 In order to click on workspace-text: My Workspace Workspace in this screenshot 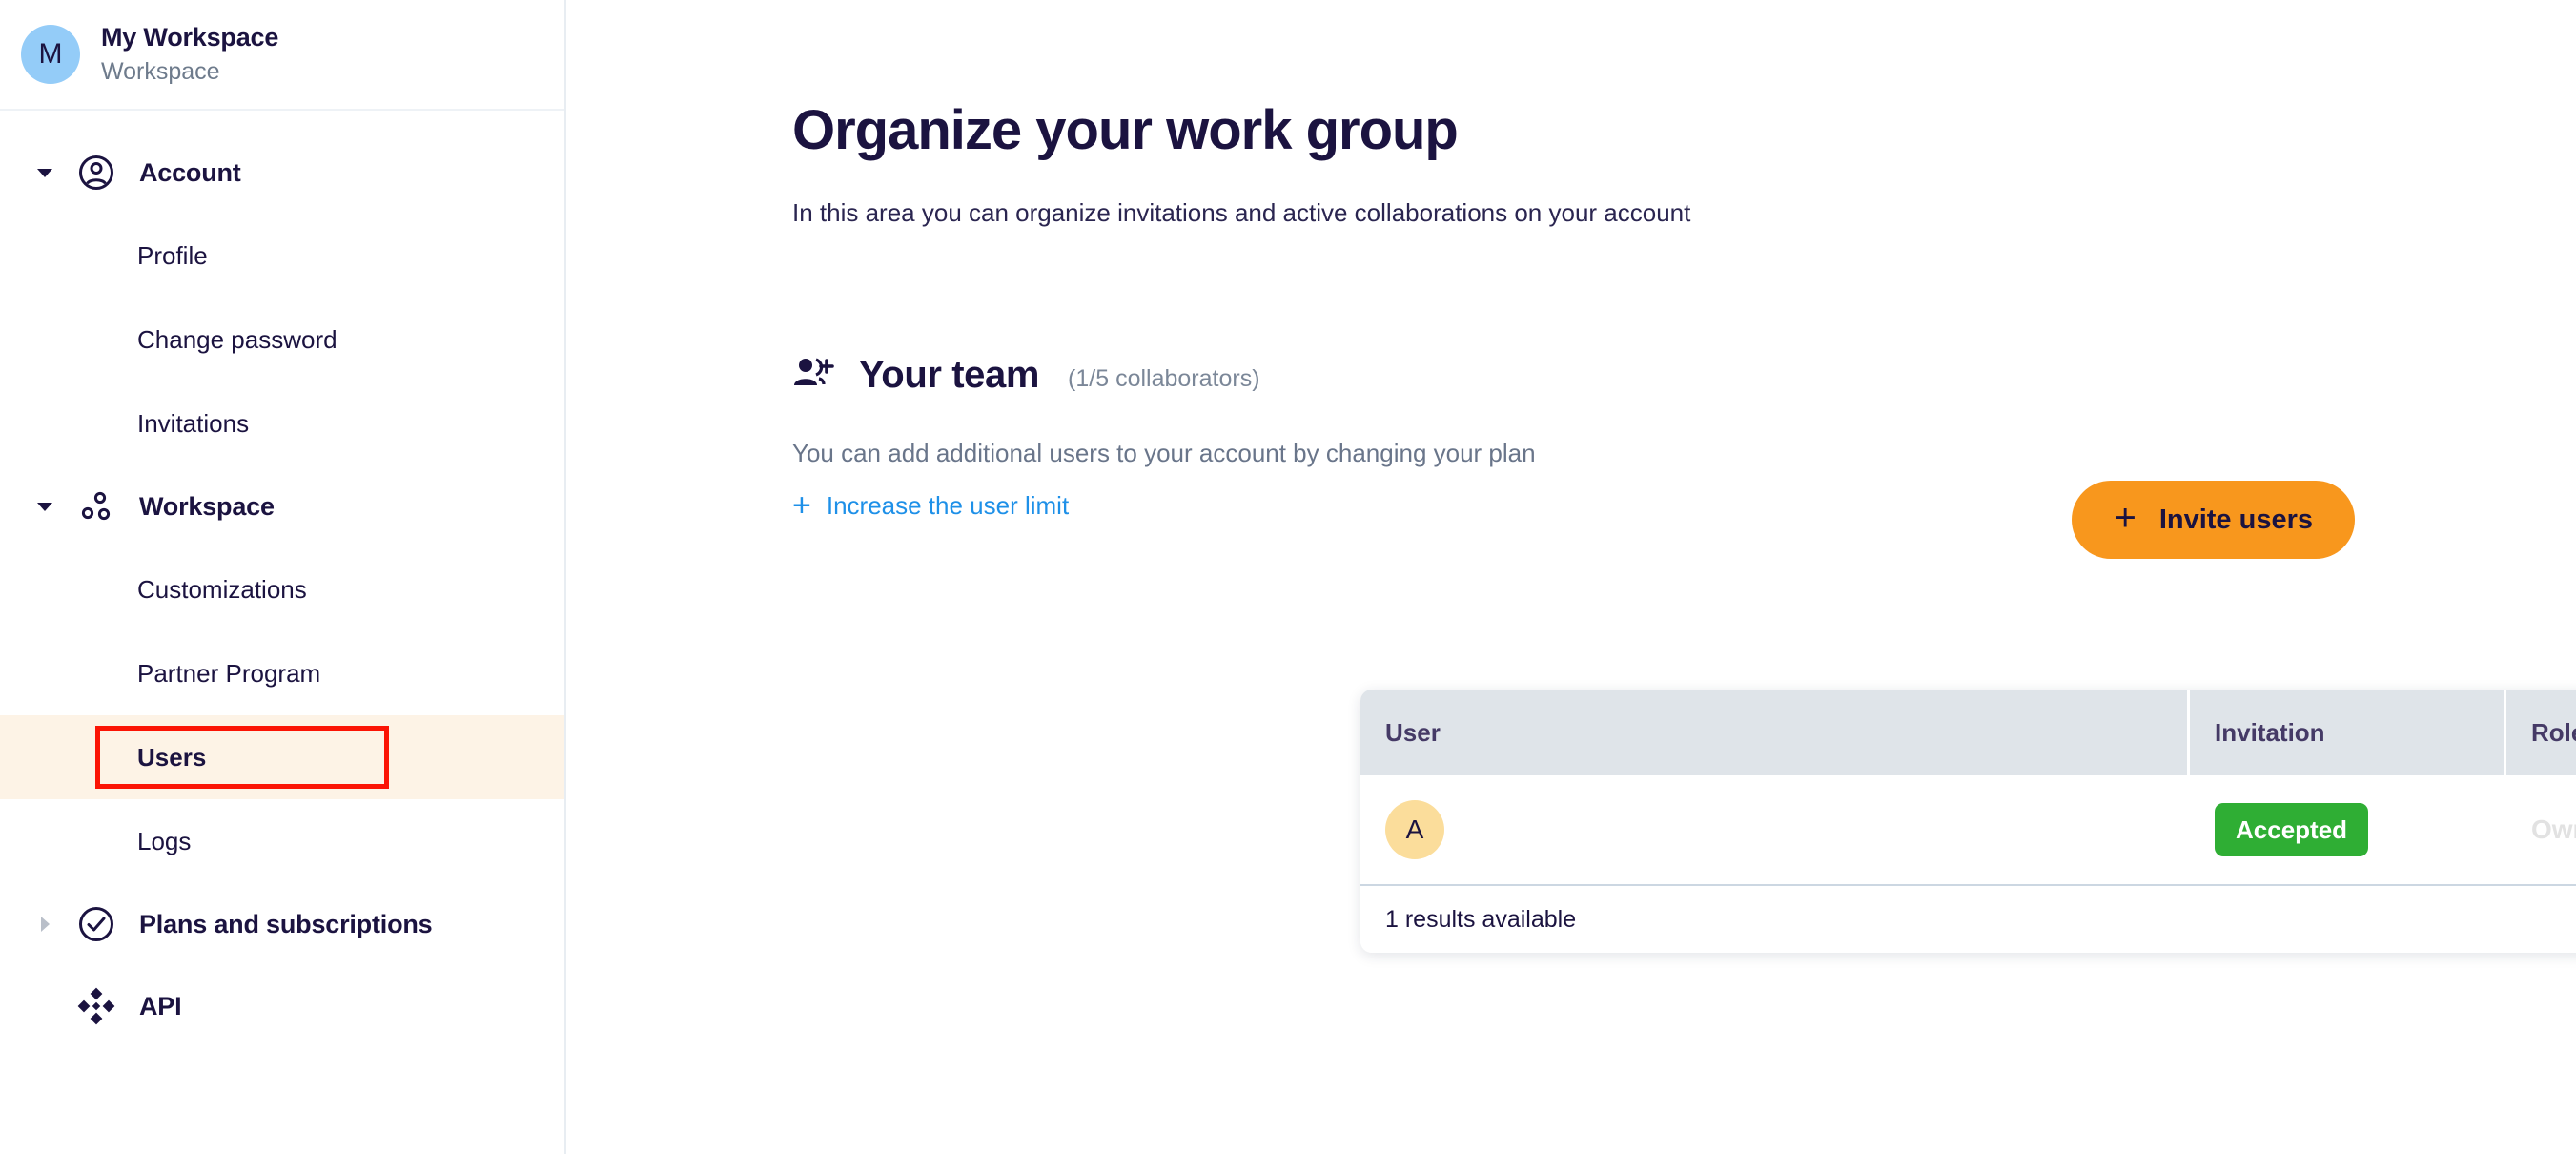, I will do `click(190, 54)`.